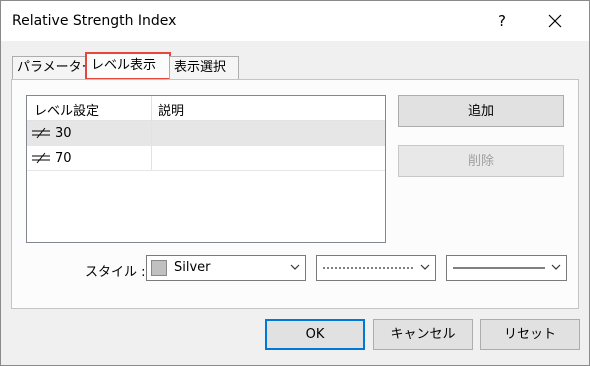 This screenshot has width=590, height=366. Describe the element at coordinates (206, 133) in the screenshot. I see `level-row: 30` at that location.